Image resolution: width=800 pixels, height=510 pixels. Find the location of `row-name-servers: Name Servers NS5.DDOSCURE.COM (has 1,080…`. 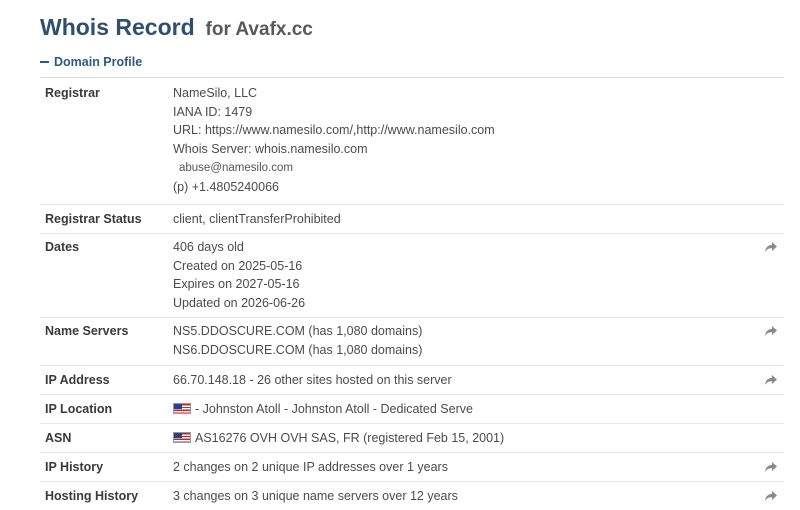

row-name-servers: Name Servers NS5.DDOSCURE.COM (has 1,080… is located at coordinates (412, 342).